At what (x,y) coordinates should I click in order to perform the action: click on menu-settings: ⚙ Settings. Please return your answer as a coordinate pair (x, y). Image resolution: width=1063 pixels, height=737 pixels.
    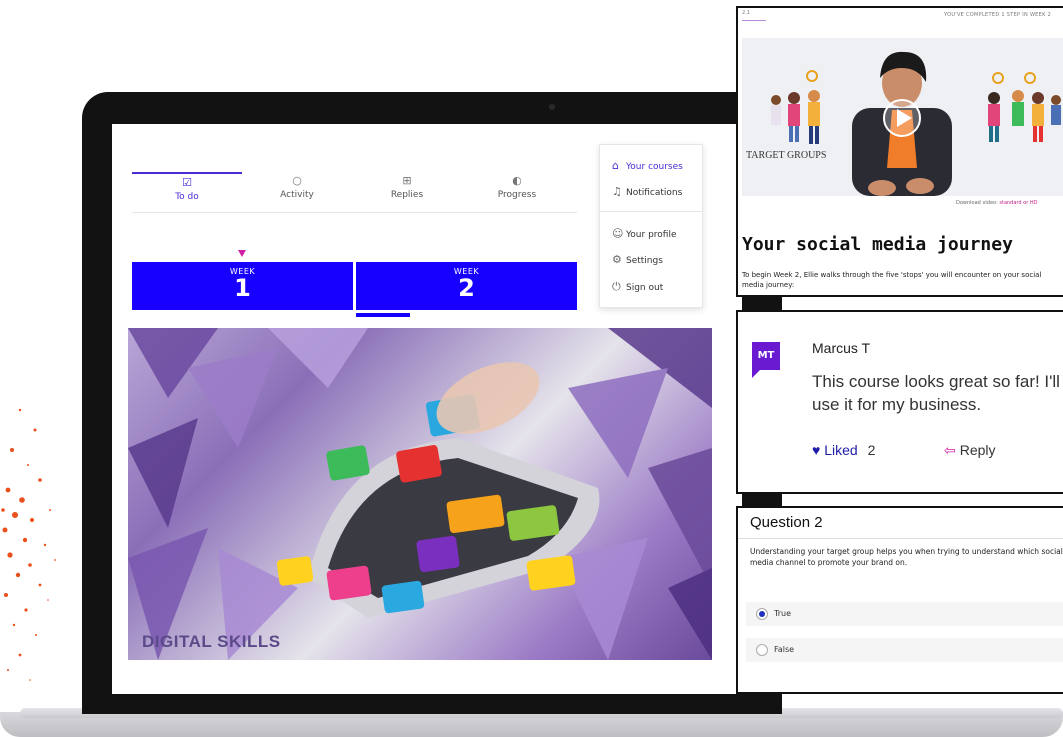
    Looking at the image, I should click on (637, 259).